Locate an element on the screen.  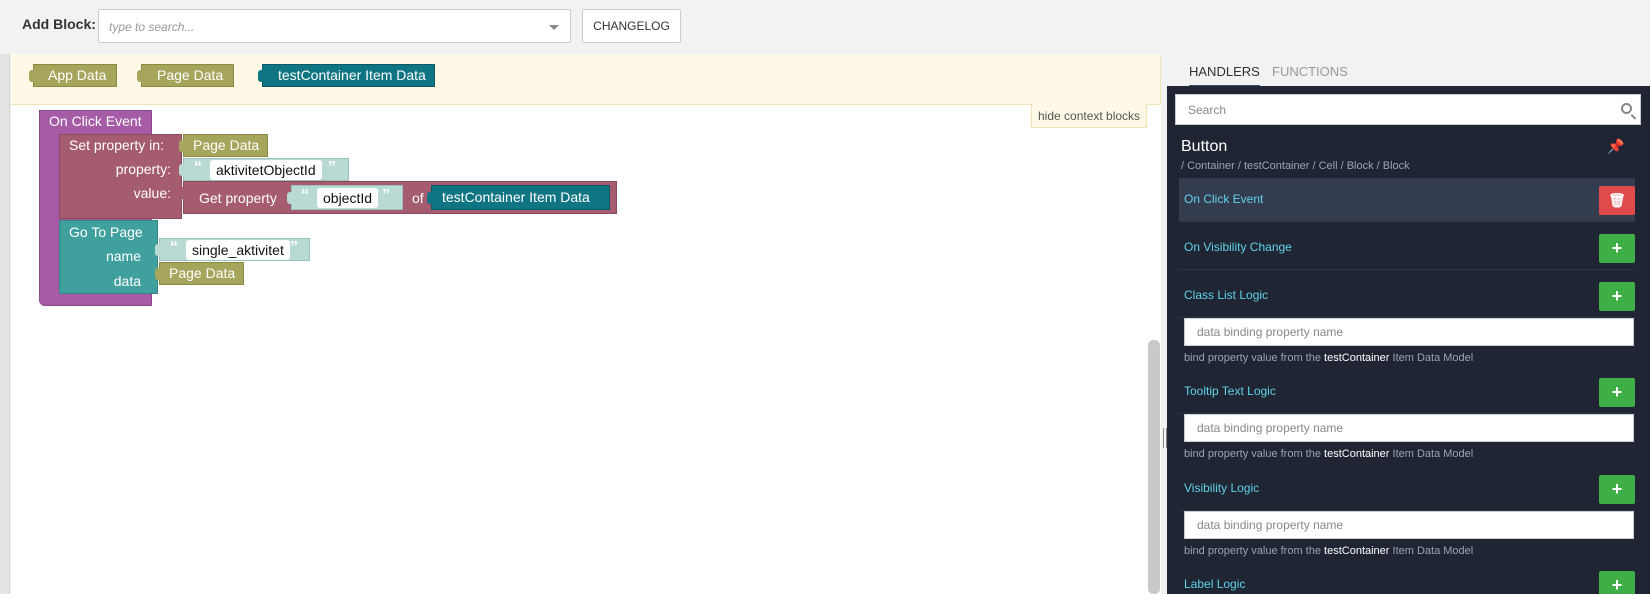
handler-name: Label Logic is located at coordinates (1214, 584).